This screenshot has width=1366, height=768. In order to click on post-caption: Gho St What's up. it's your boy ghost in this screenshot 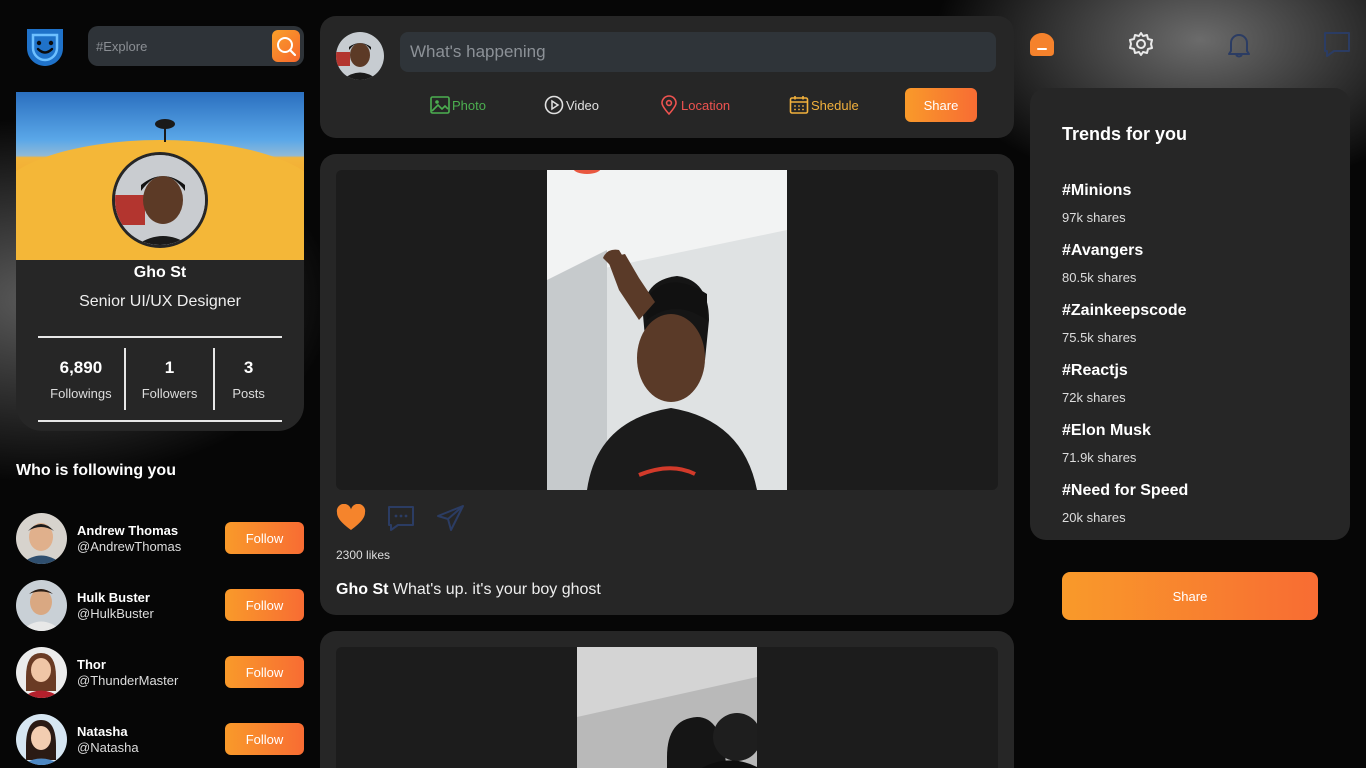, I will do `click(468, 590)`.